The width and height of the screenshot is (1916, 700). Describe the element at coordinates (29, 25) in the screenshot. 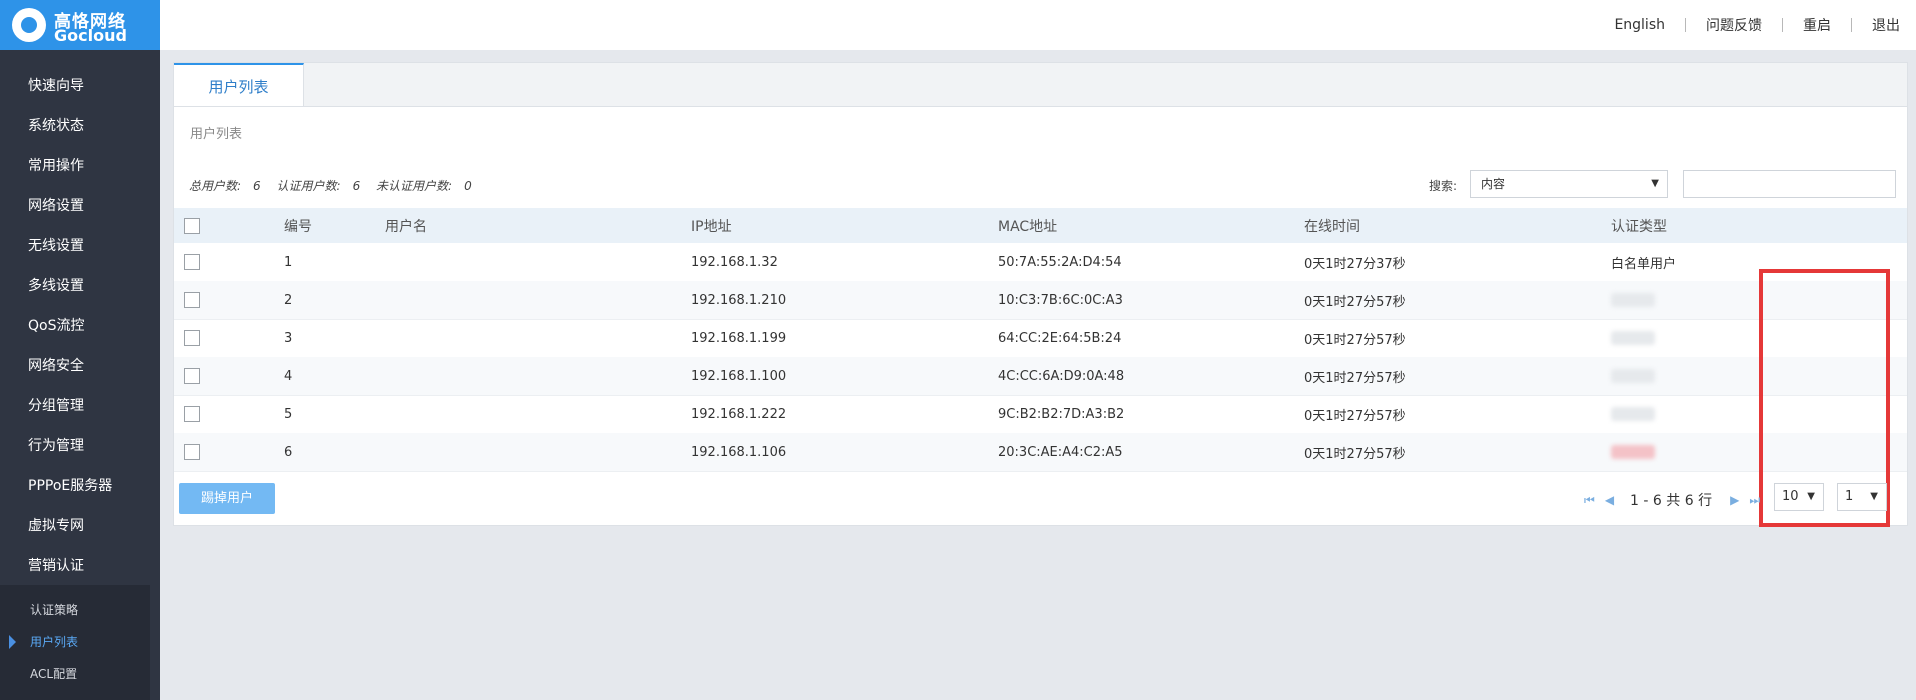

I see `cloud-logo-icon` at that location.